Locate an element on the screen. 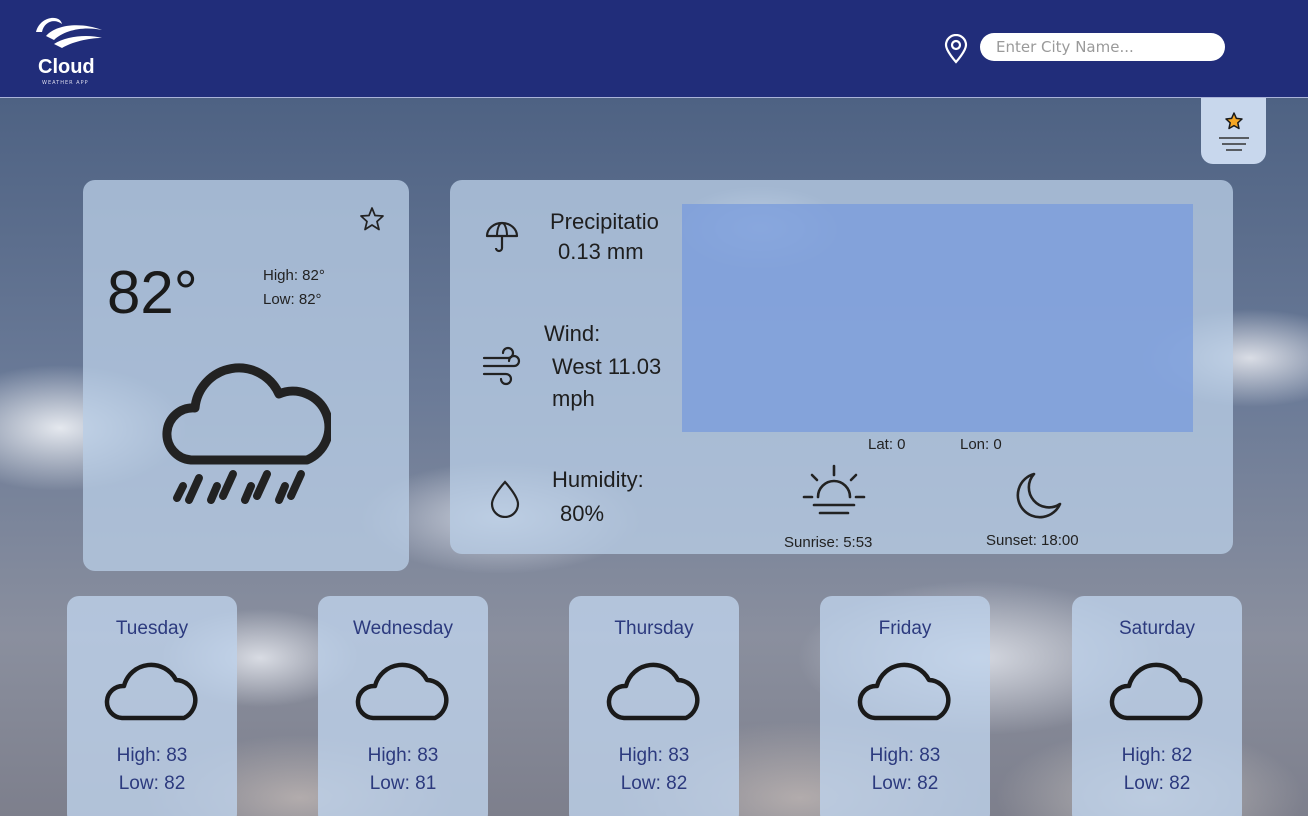 This screenshot has height=816, width=1308. moon-icon is located at coordinates (1039, 495).